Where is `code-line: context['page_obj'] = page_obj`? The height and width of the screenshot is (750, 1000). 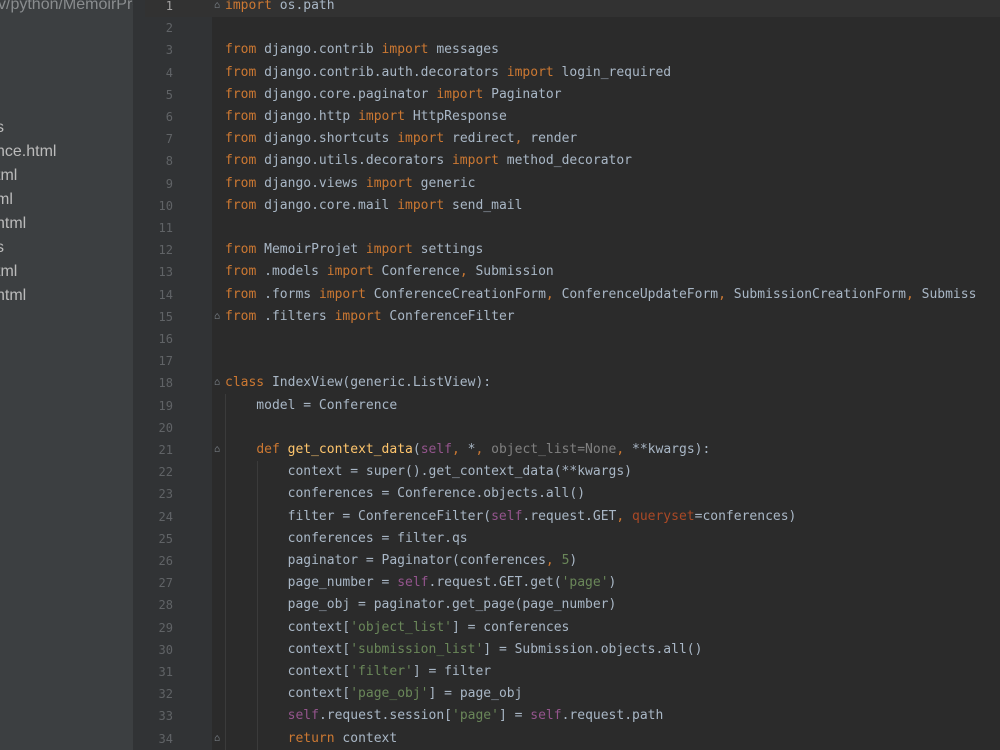
code-line: context['page_obj'] = page_obj is located at coordinates (374, 694).